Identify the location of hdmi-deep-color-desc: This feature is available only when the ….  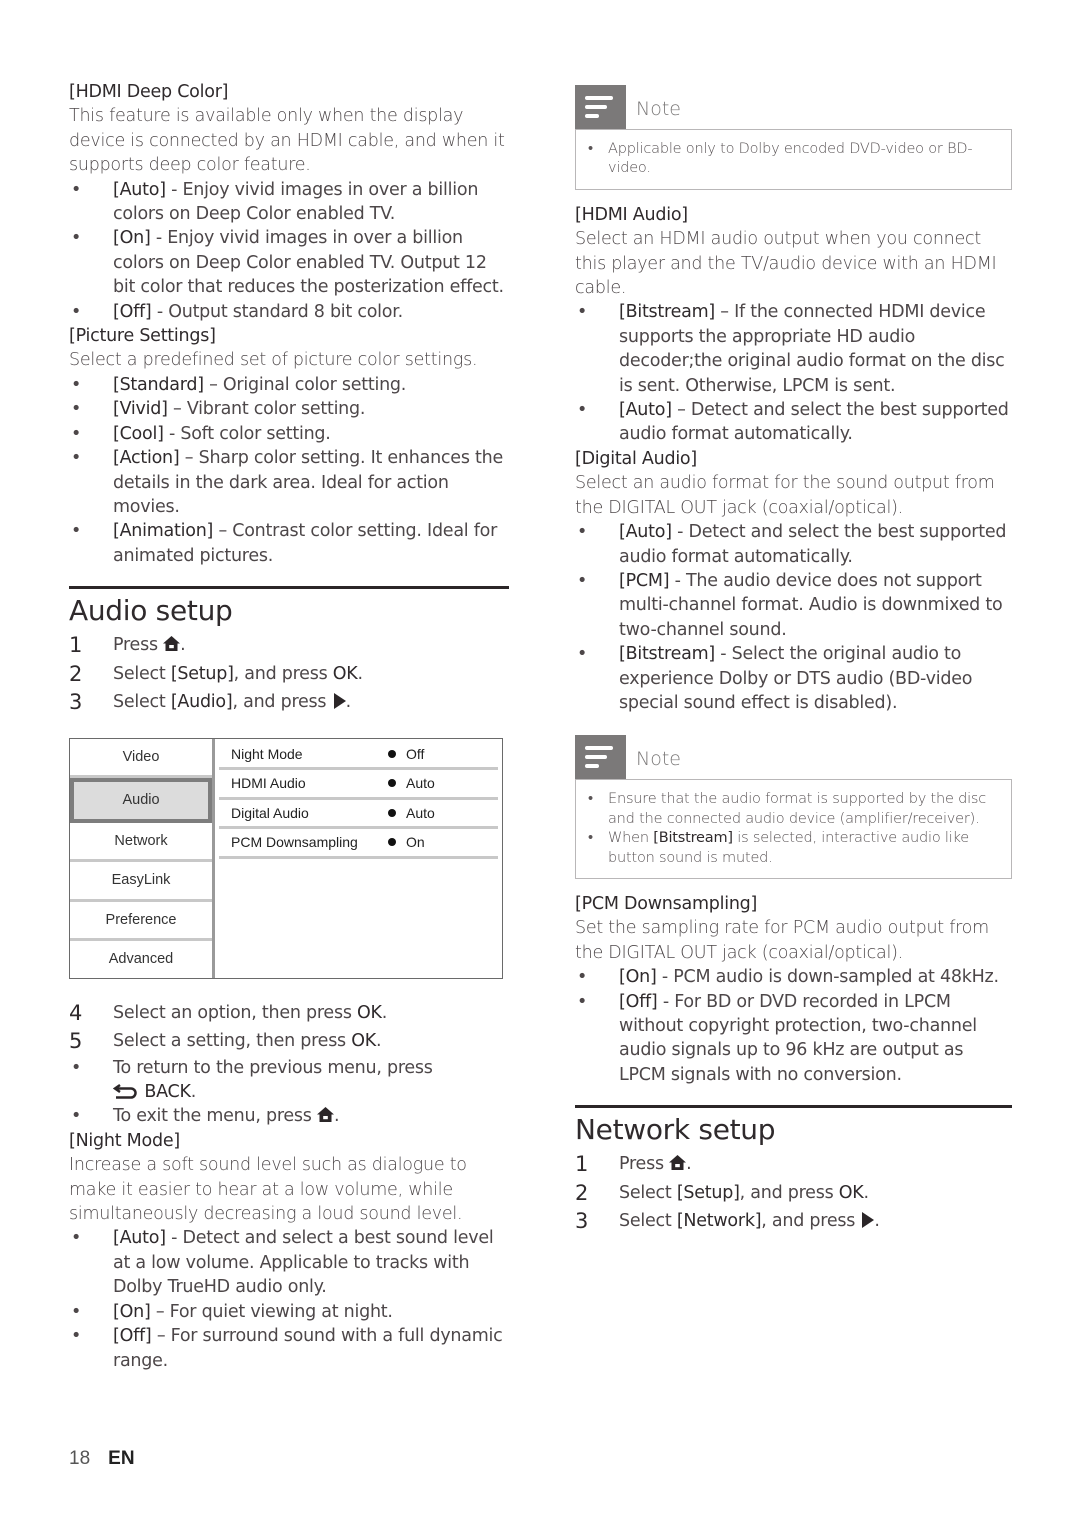
(287, 141).